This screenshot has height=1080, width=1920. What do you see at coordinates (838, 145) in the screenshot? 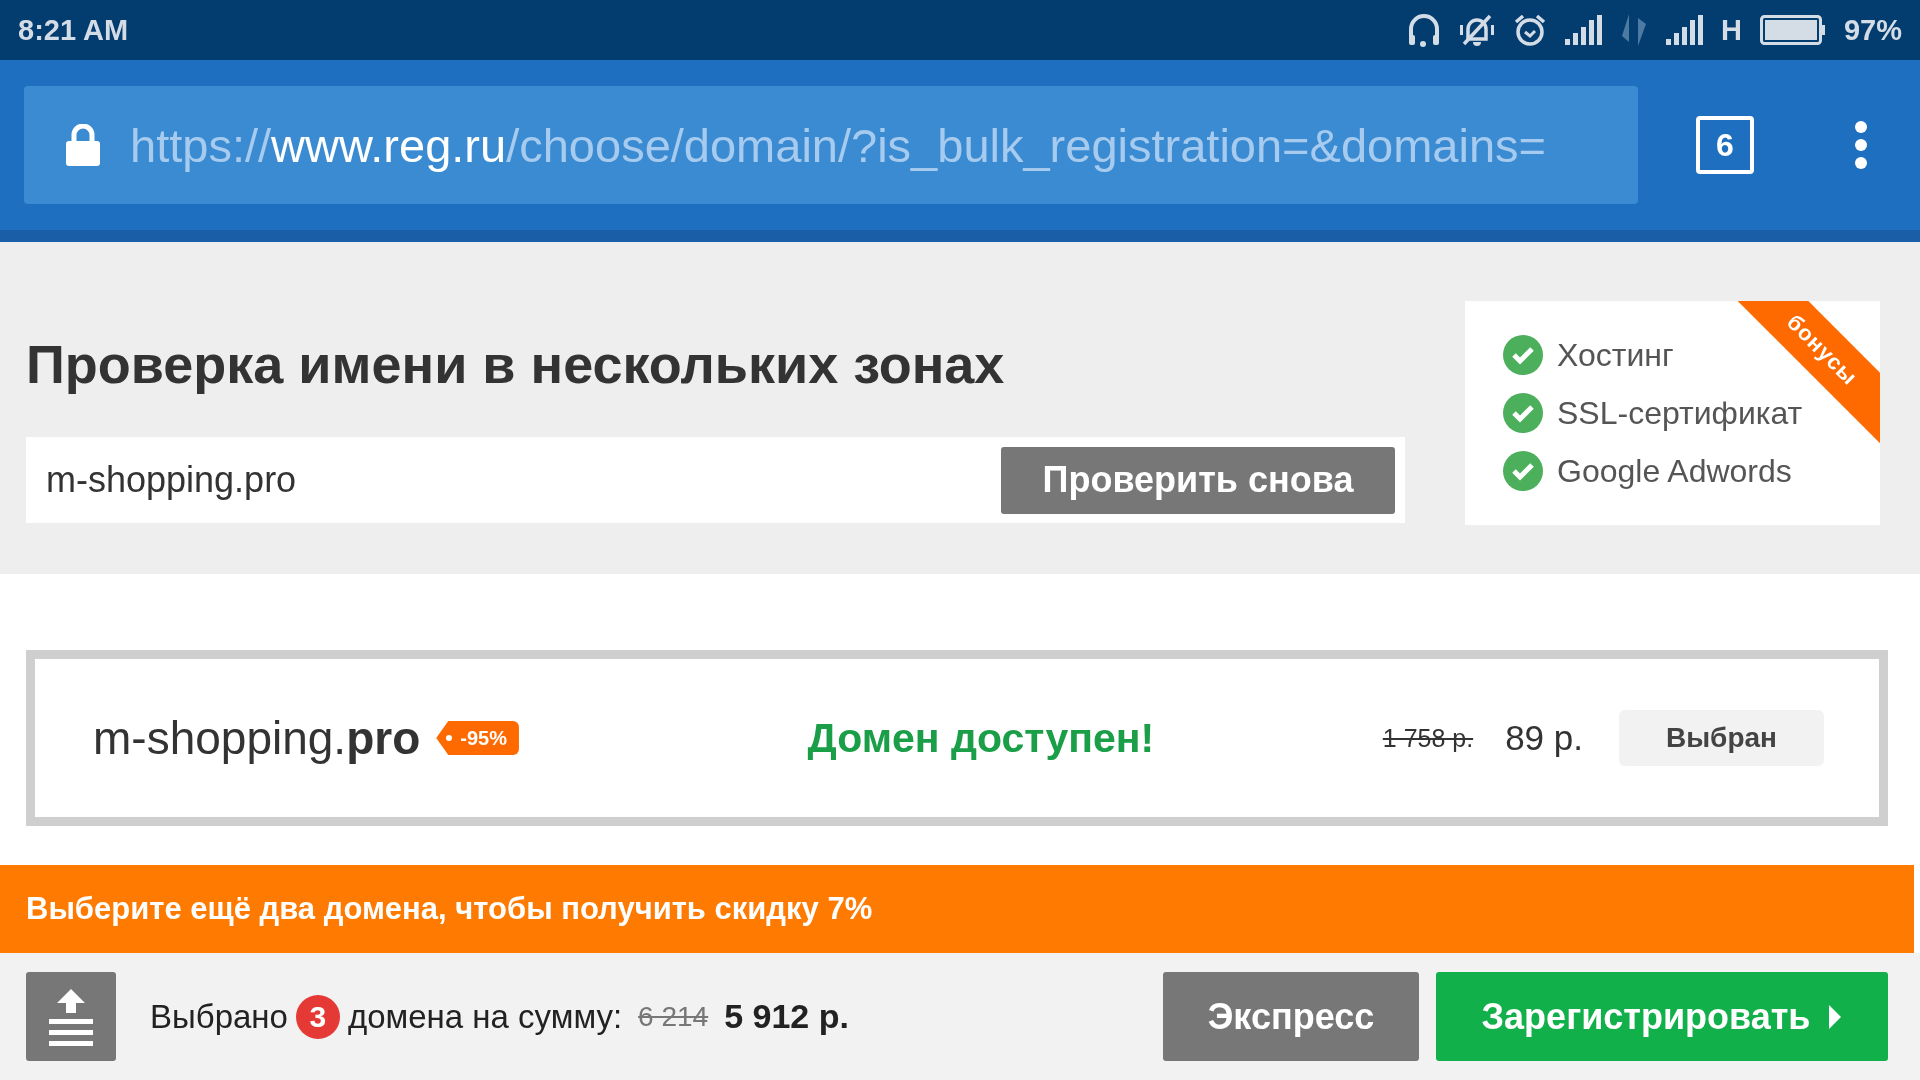
I see `url-text: https://www.reg.ru/choose/domain/?is_bulk_registration=&domains=` at bounding box center [838, 145].